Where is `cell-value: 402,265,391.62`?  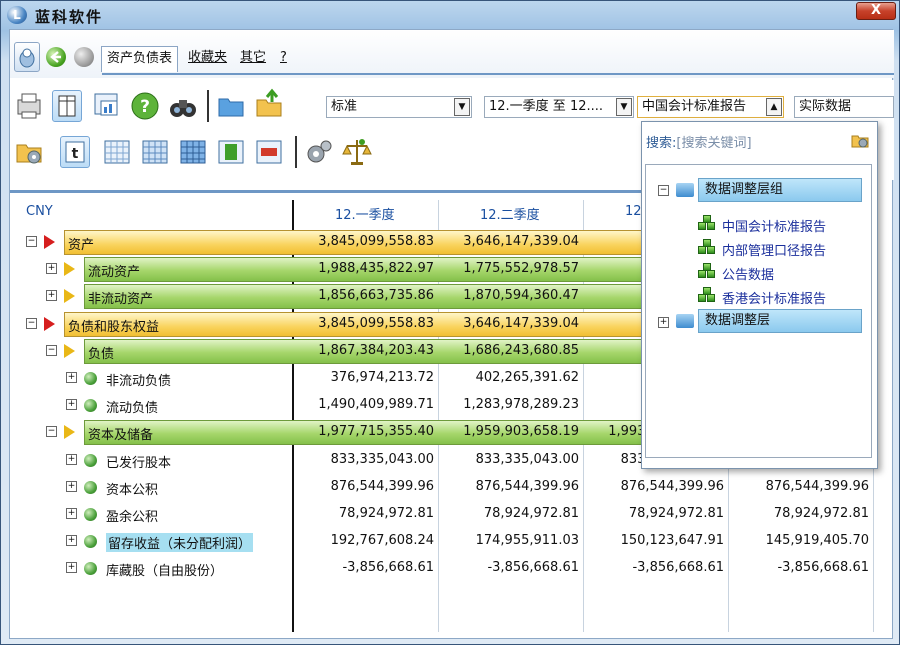 cell-value: 402,265,391.62 is located at coordinates (527, 377).